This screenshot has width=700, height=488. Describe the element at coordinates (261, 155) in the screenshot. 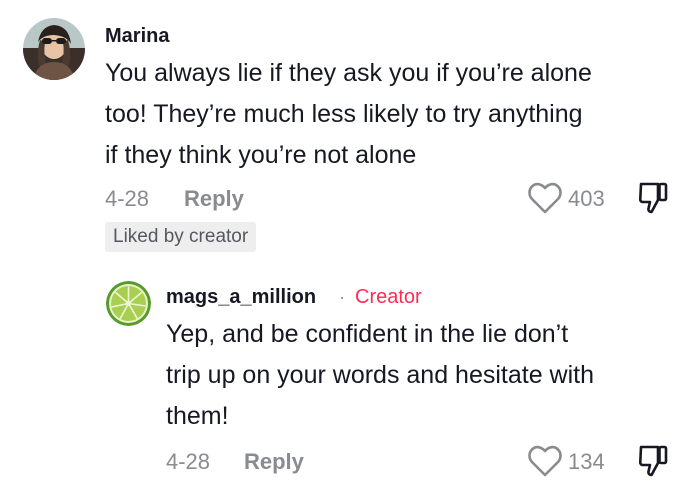

I see `comment-text-line: if they think you’re not alone` at that location.